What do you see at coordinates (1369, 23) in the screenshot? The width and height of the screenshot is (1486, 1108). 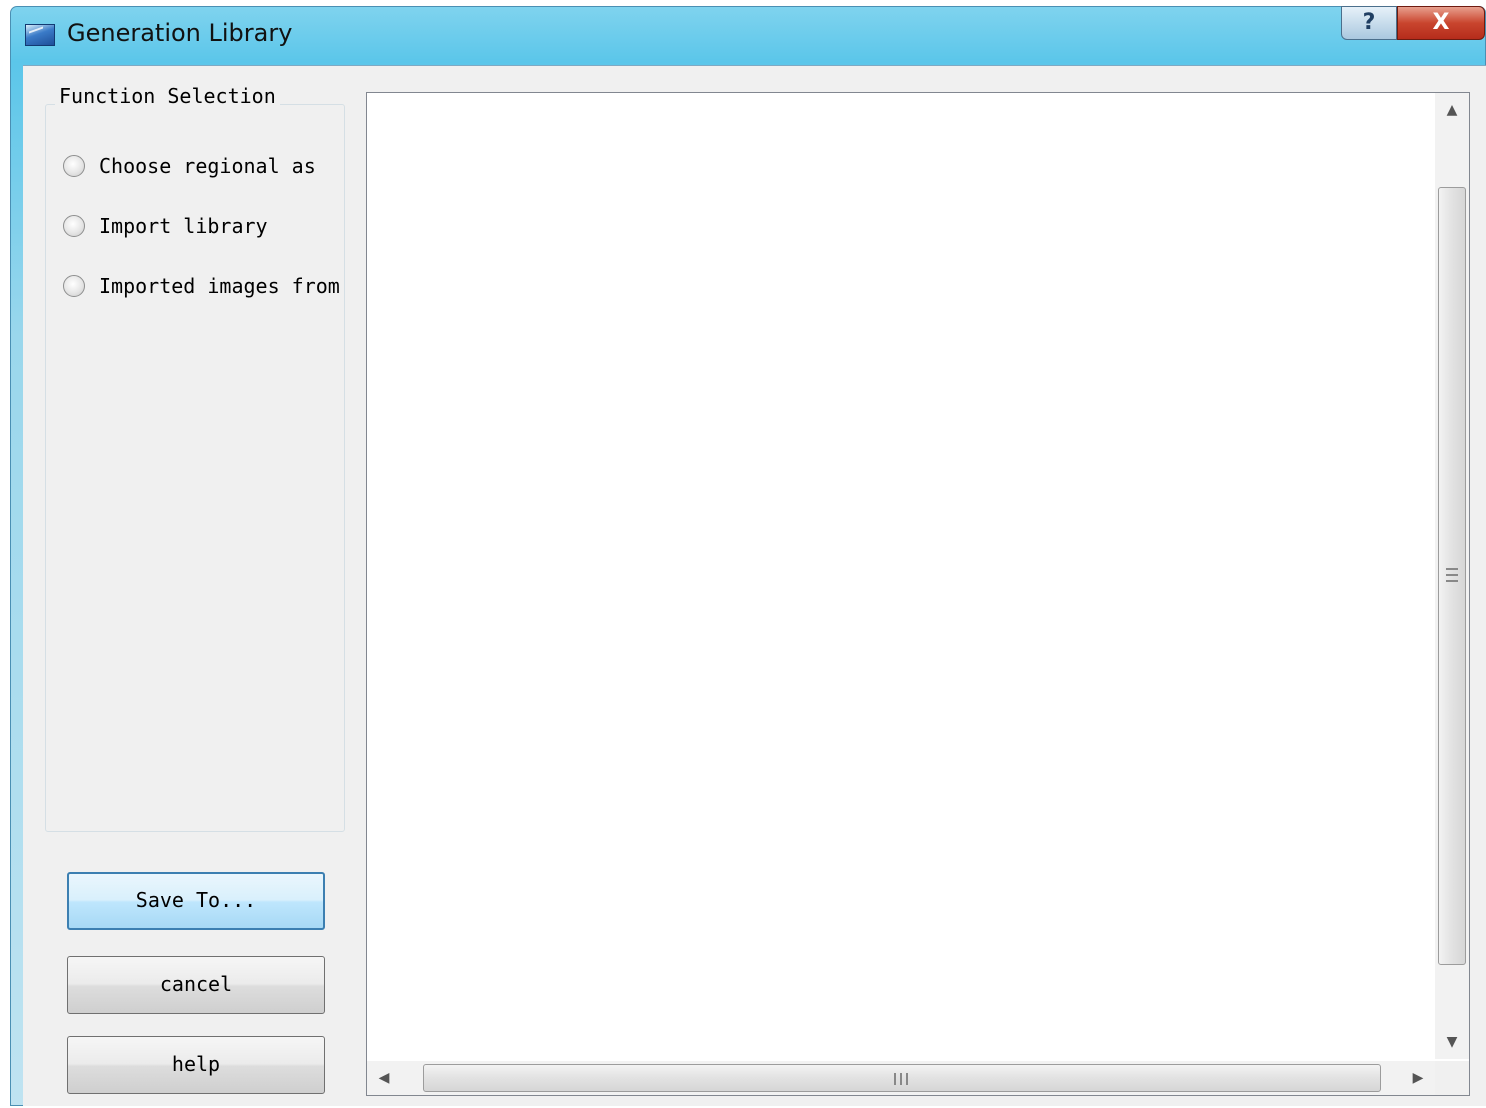 I see `help-caption-button: ?` at bounding box center [1369, 23].